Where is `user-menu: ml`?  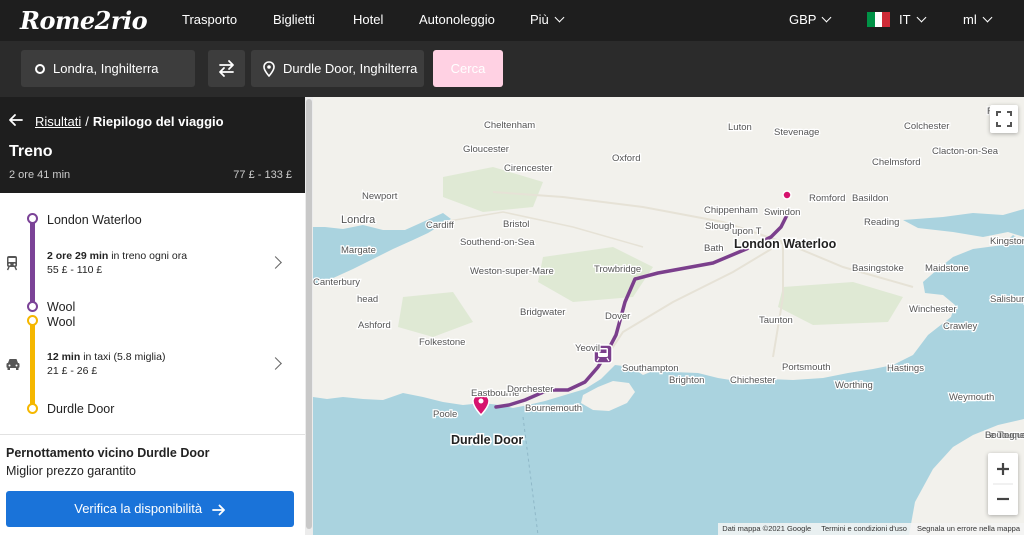
user-menu: ml is located at coordinates (978, 19).